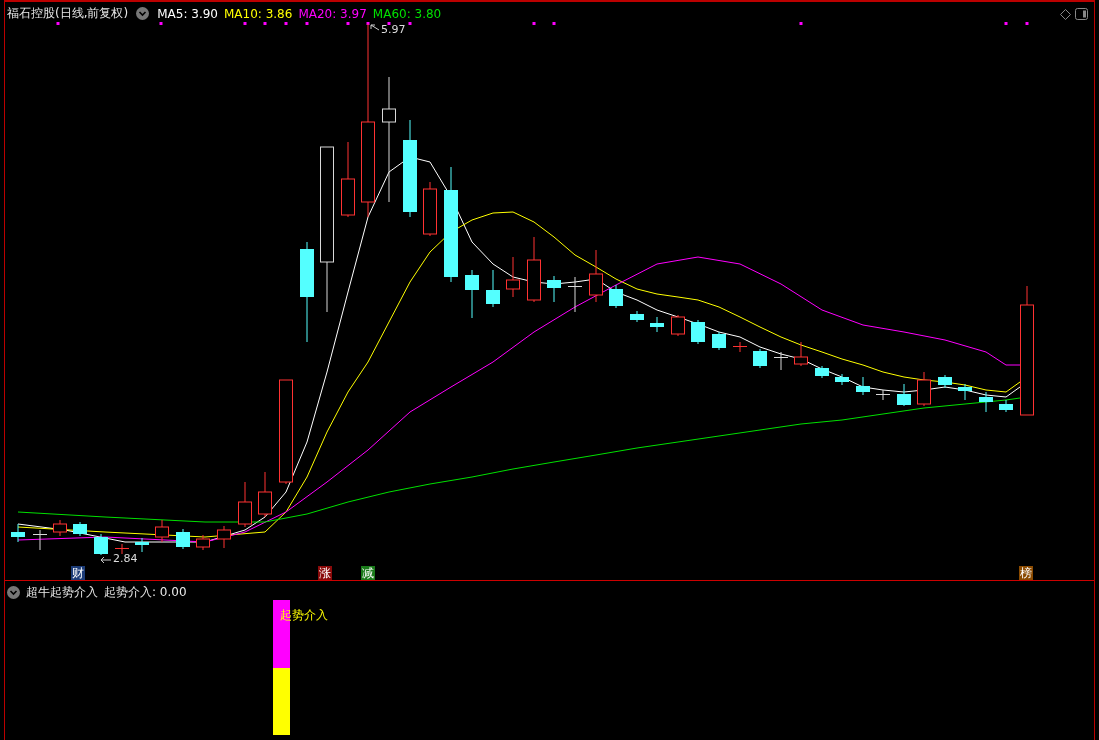  I want to click on moving-average-value: MA10: 3.86, so click(258, 13).